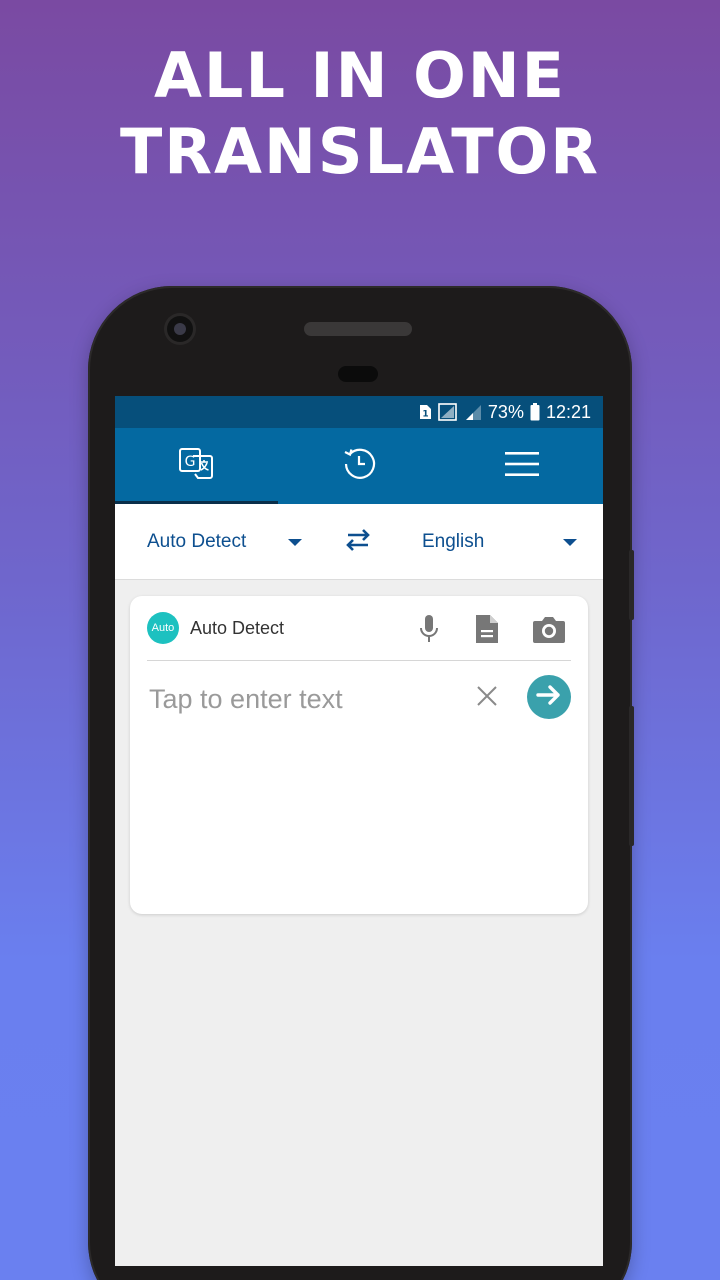 This screenshot has height=1280, width=720. I want to click on proximity-sensor, so click(358, 374).